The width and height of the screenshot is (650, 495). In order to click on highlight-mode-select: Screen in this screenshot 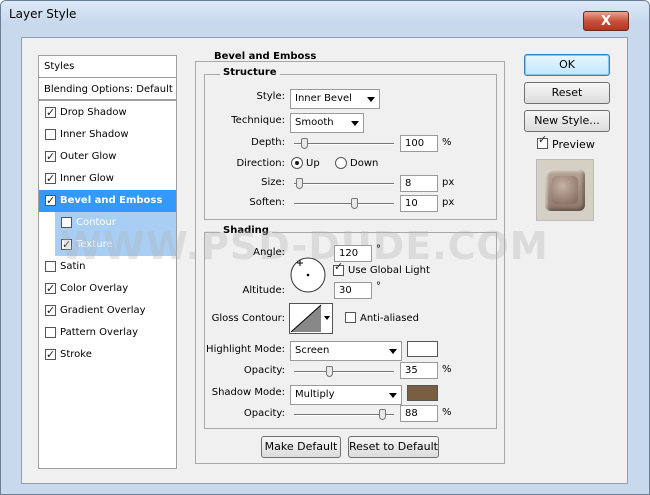, I will do `click(346, 351)`.